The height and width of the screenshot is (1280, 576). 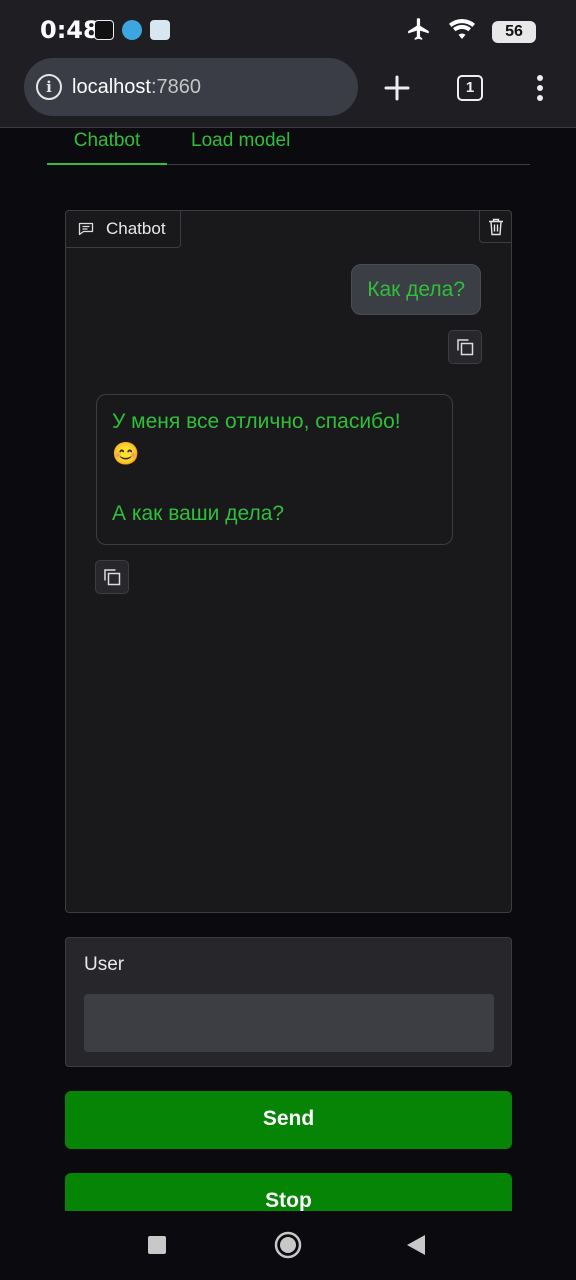 I want to click on address-bar: i localhost:7860, so click(x=191, y=87).